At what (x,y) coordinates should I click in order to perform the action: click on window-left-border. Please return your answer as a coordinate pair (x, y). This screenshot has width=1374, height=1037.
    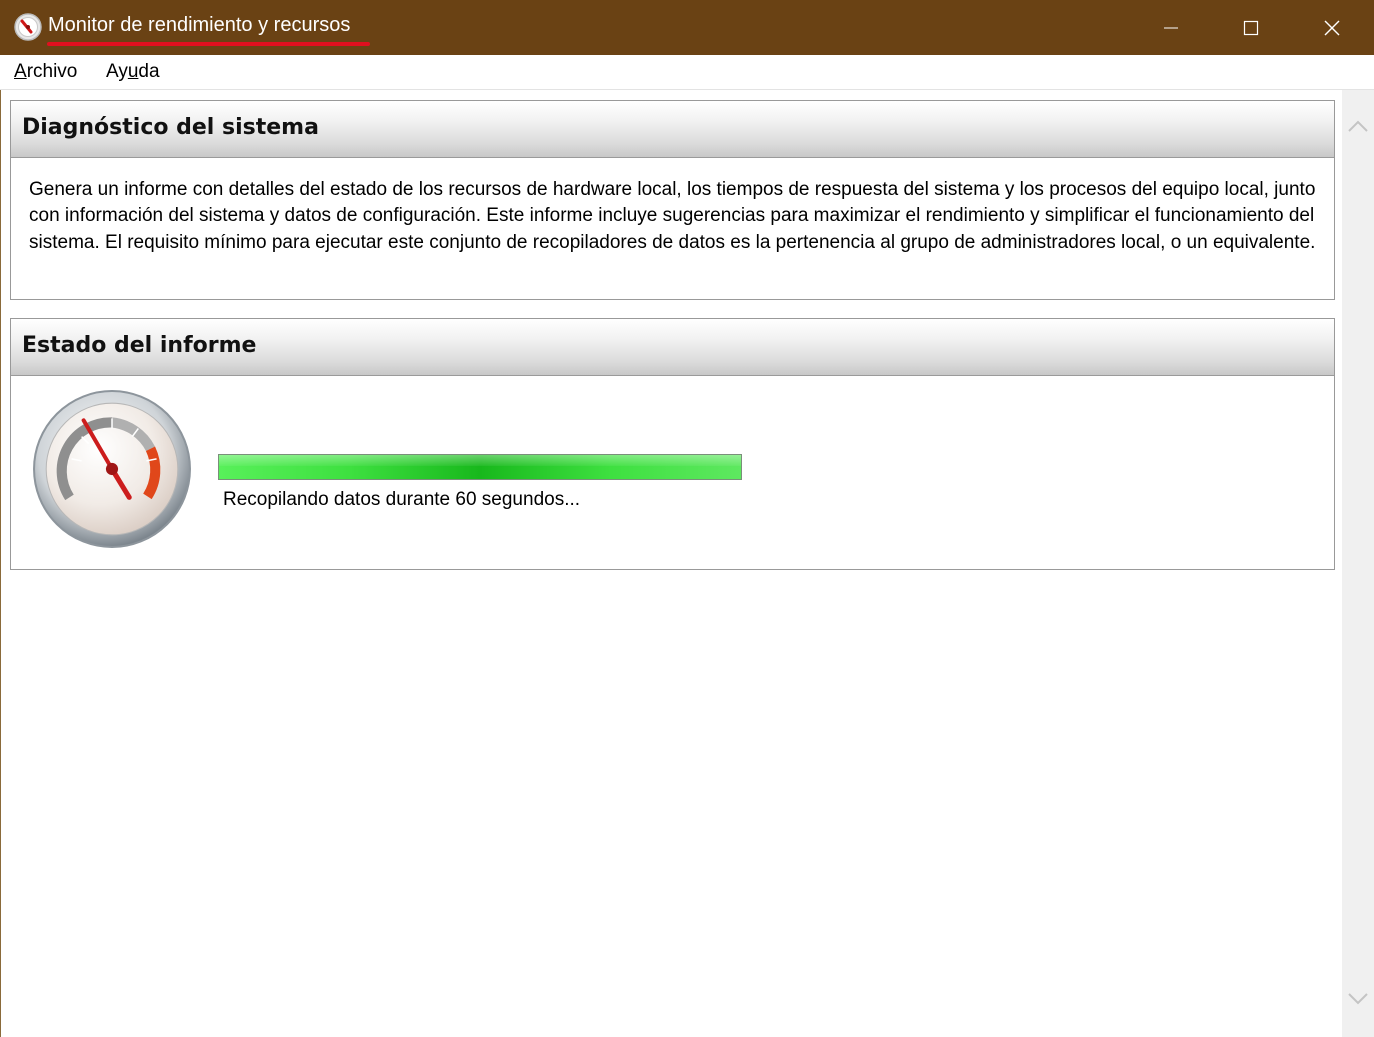
    Looking at the image, I should click on (0, 563).